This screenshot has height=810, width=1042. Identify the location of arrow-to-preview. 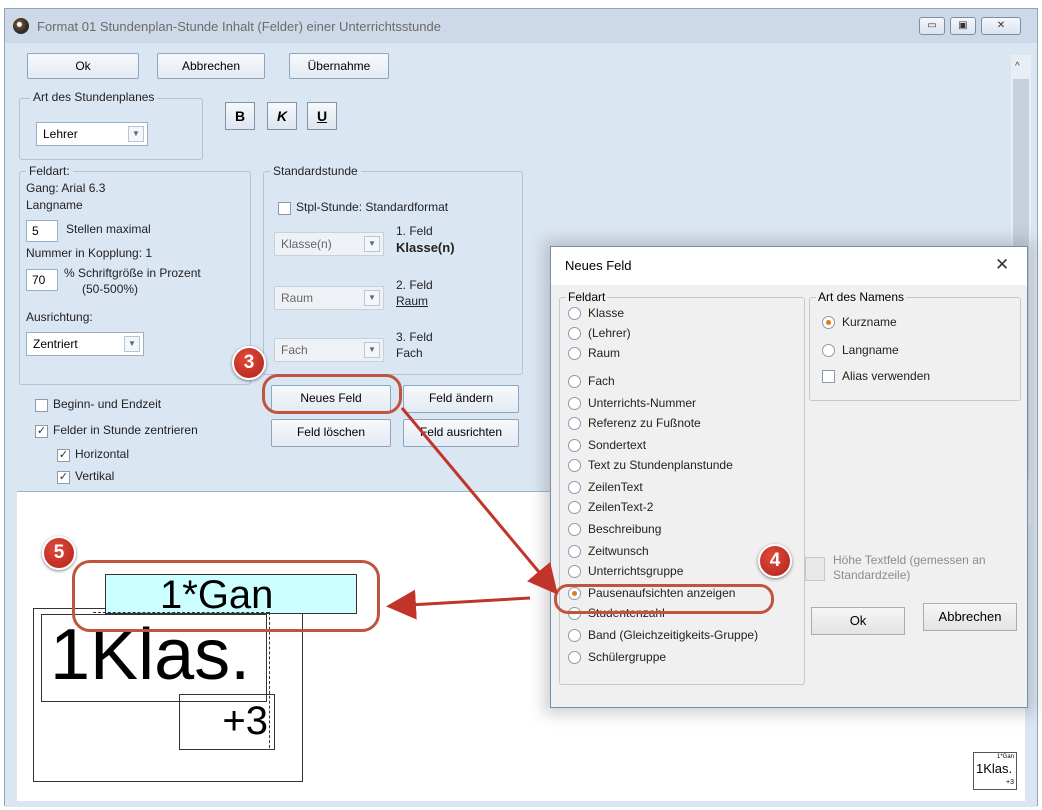
(458, 604).